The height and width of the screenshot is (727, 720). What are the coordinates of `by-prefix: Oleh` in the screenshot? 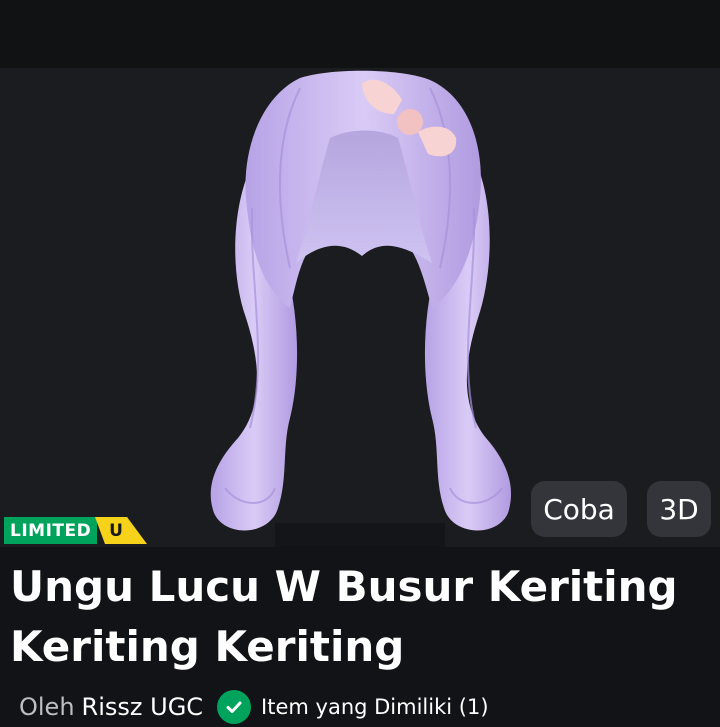 It's located at (47, 707).